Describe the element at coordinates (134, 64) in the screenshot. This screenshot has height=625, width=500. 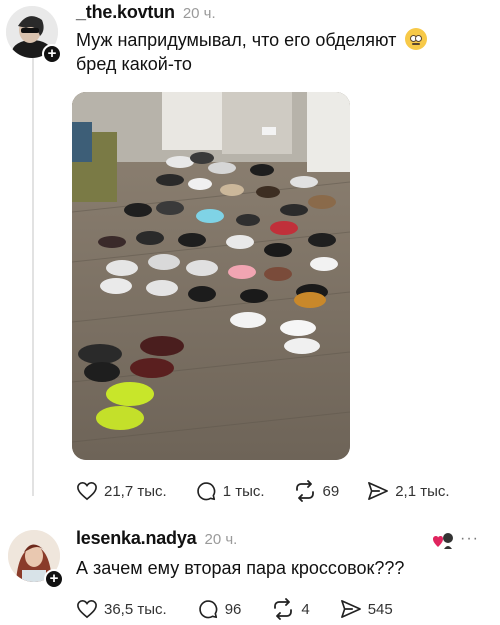
I see `post-text-line: бред какой-то` at that location.